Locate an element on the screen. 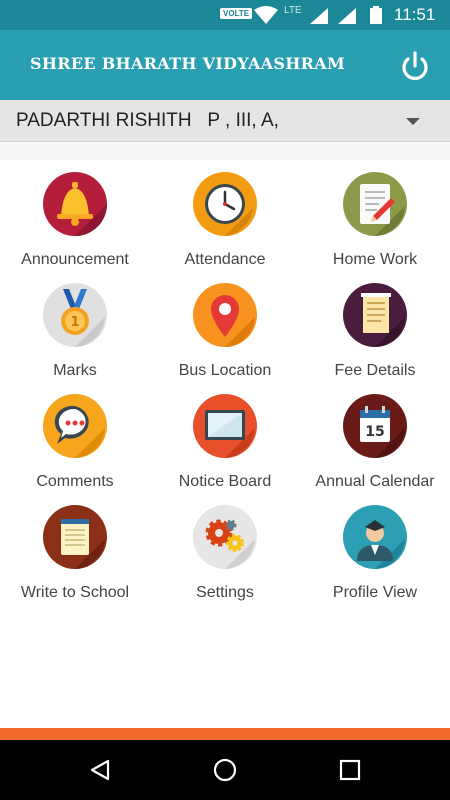 The height and width of the screenshot is (800, 450). menu-item-label: Bus Location is located at coordinates (225, 370).